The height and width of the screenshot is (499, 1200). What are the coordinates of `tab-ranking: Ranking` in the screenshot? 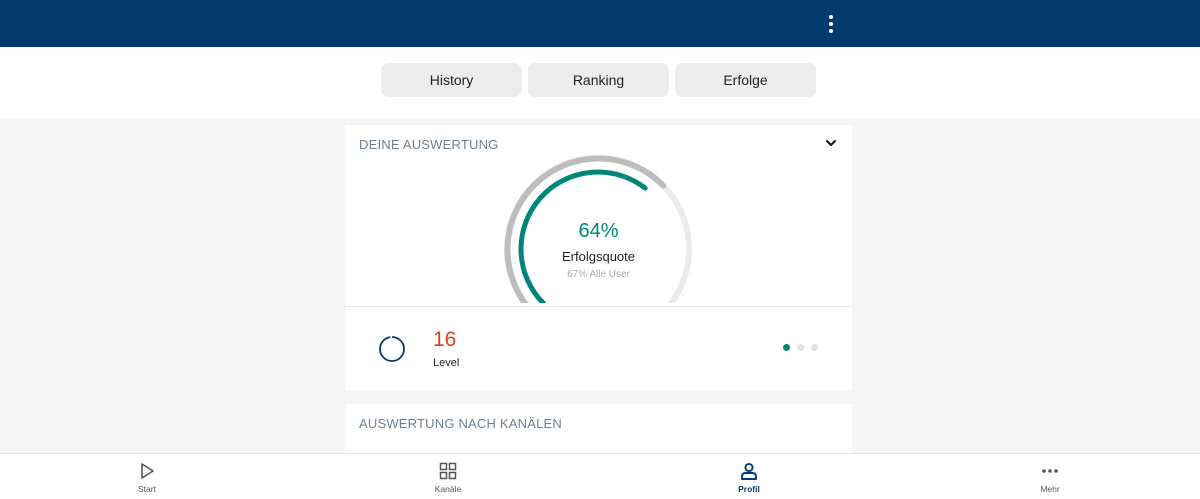 It's located at (598, 80).